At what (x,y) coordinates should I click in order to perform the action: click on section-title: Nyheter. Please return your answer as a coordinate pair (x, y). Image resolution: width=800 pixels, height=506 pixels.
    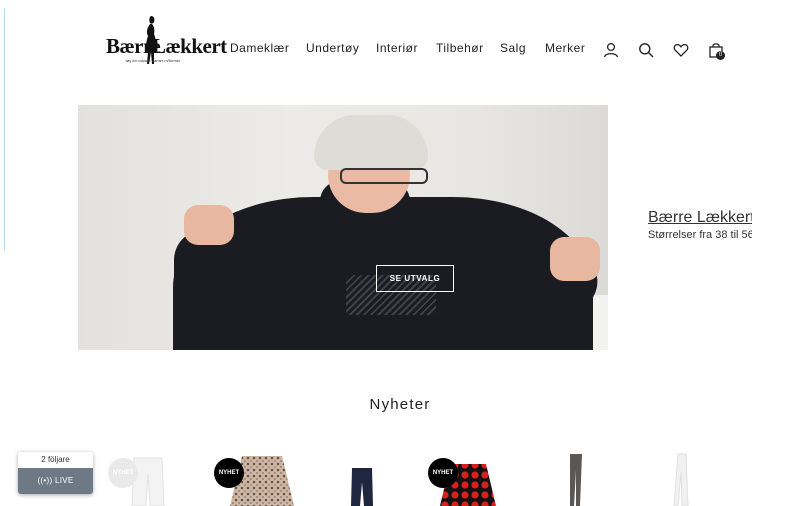
    Looking at the image, I should click on (400, 404).